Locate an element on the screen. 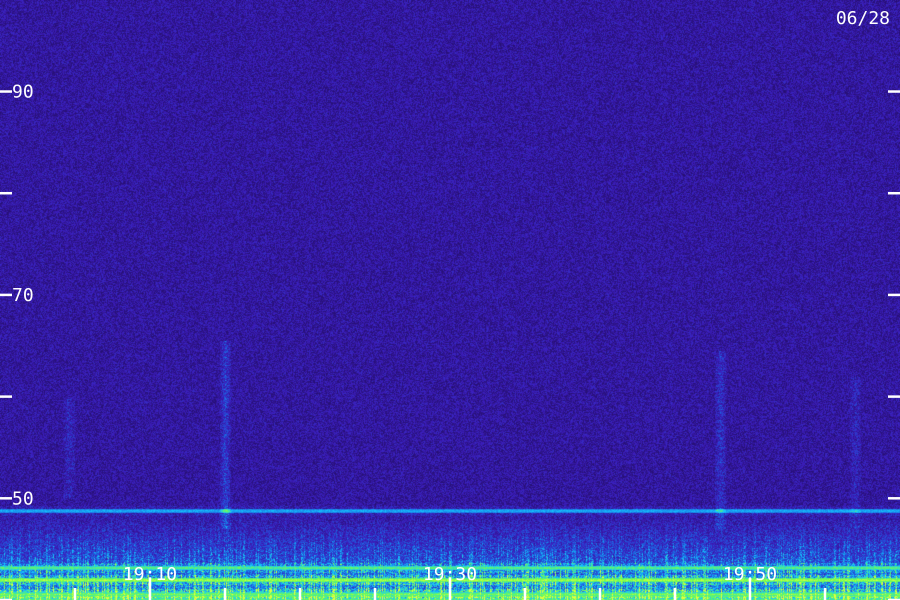  date-label: 06/28 is located at coordinates (863, 18).